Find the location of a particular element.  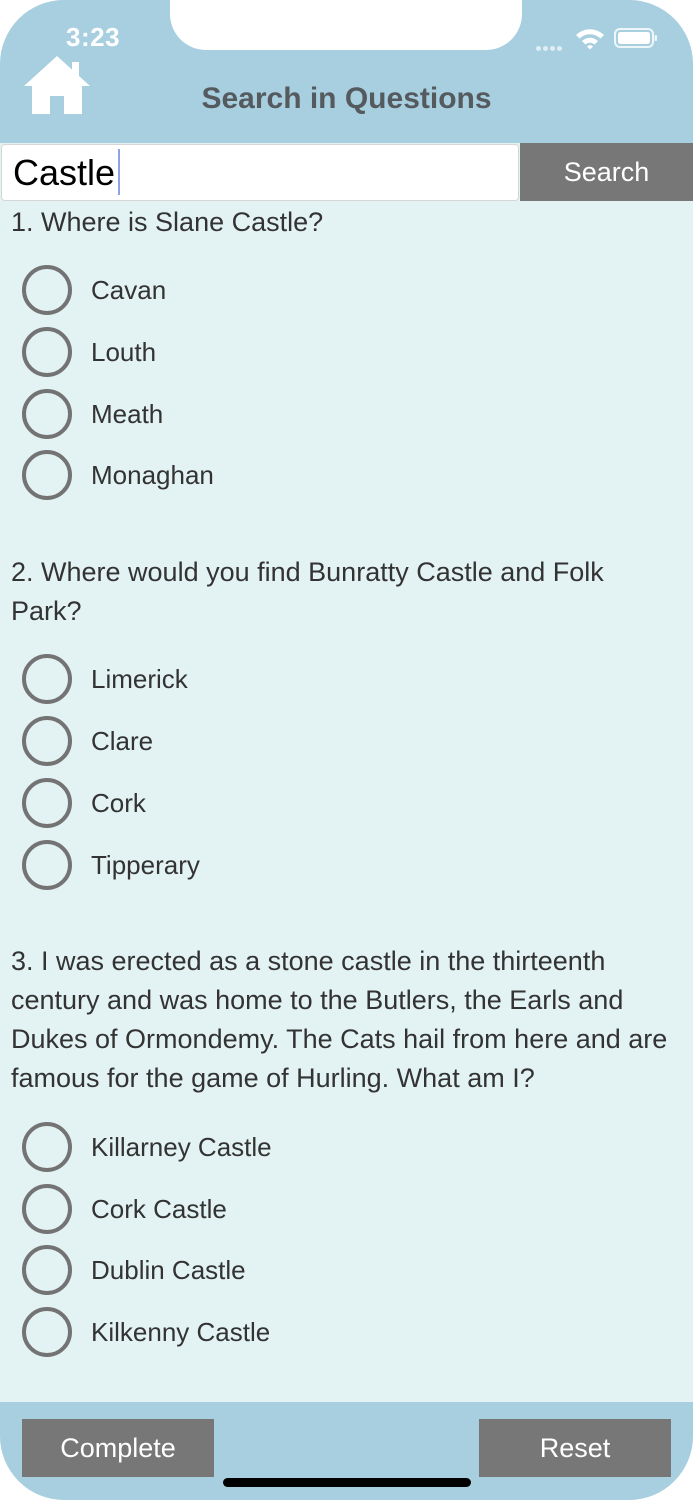

answer-option: Cork Castle is located at coordinates (342, 1210).